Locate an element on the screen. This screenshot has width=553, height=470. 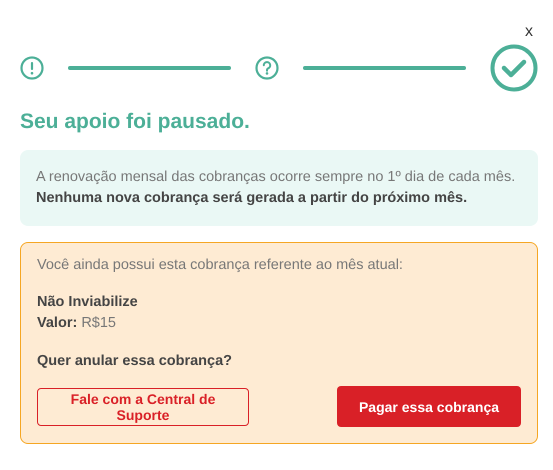
intro-text: Você ainda possui esta cobrança referente ao mês atual: is located at coordinates (220, 265).